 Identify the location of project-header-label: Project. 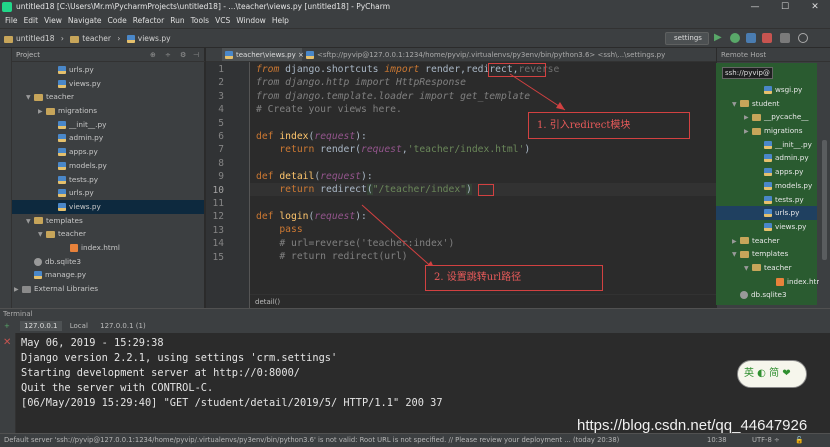
(28, 55).